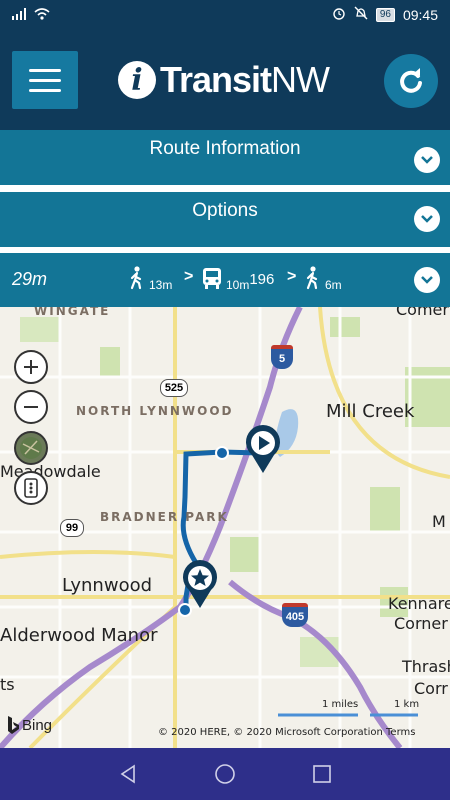 Image resolution: width=450 pixels, height=800 pixels. Describe the element at coordinates (422, 313) in the screenshot. I see `map-label: Comer` at that location.